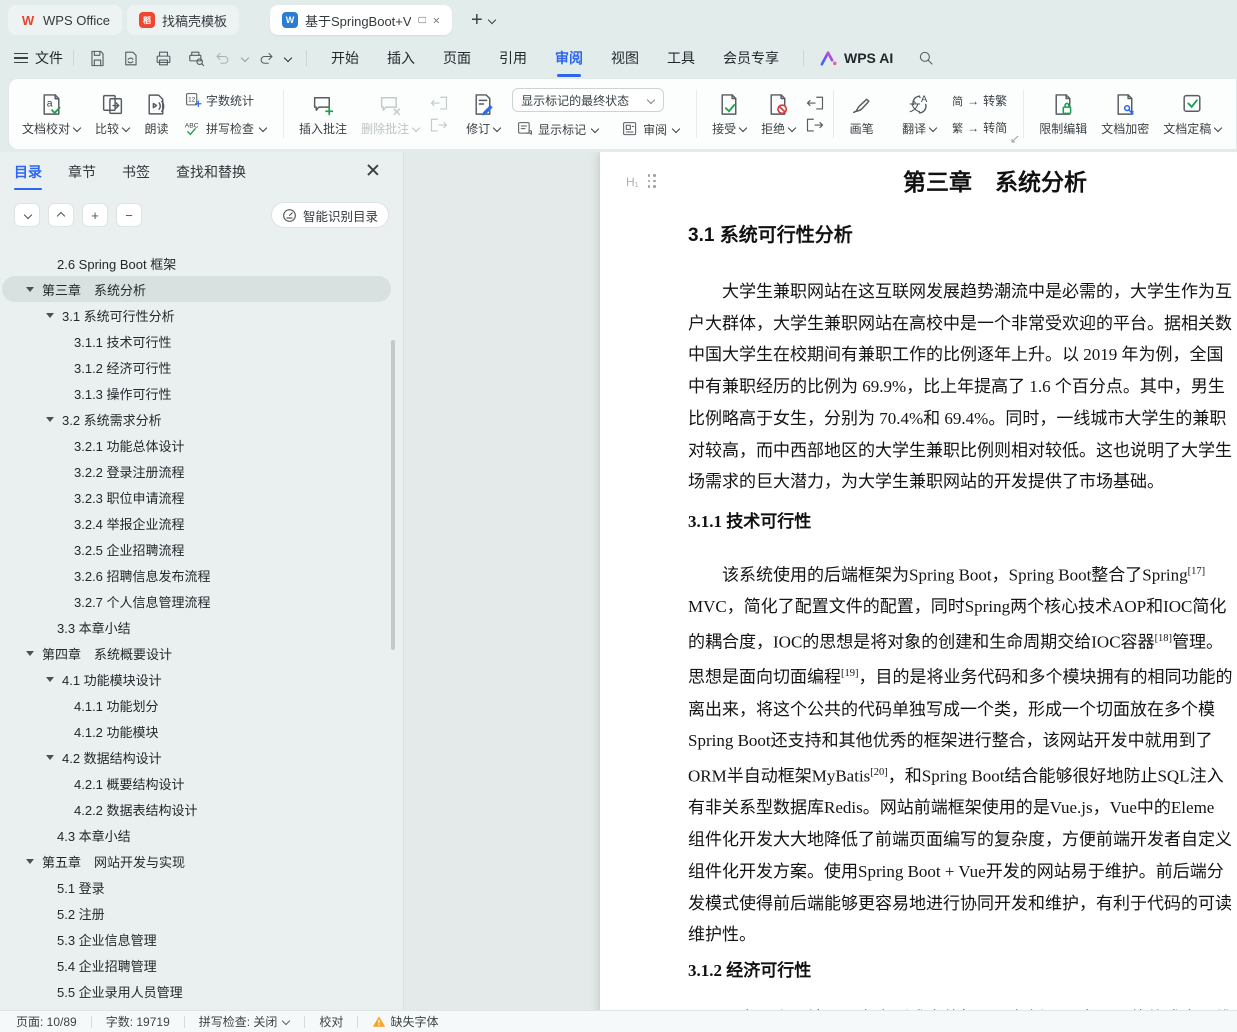 This screenshot has width=1237, height=1032. Describe the element at coordinates (196, 861) in the screenshot. I see `toc-item: 第五章 网站开发与实现` at that location.